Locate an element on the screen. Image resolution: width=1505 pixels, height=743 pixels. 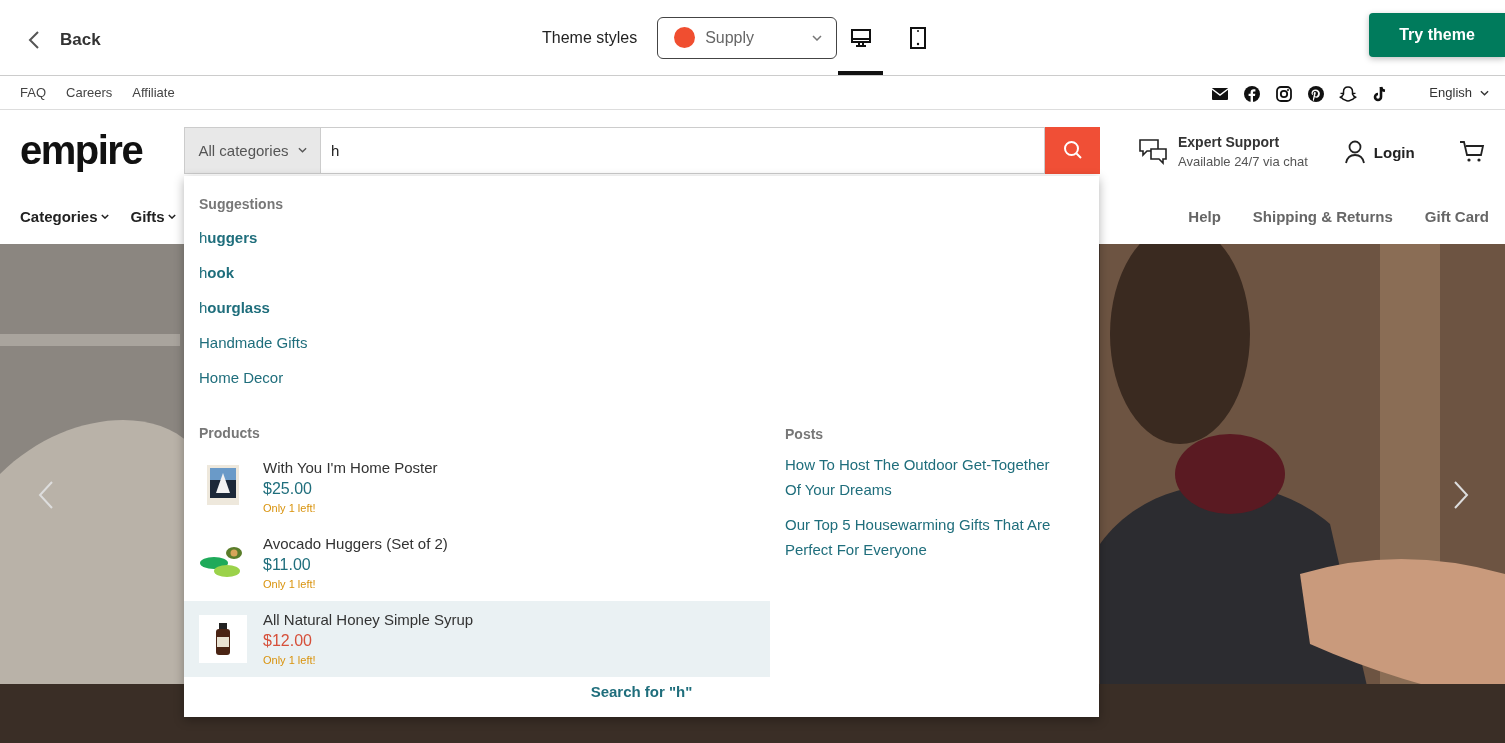
pinterest-icon is located at coordinates (1316, 93).